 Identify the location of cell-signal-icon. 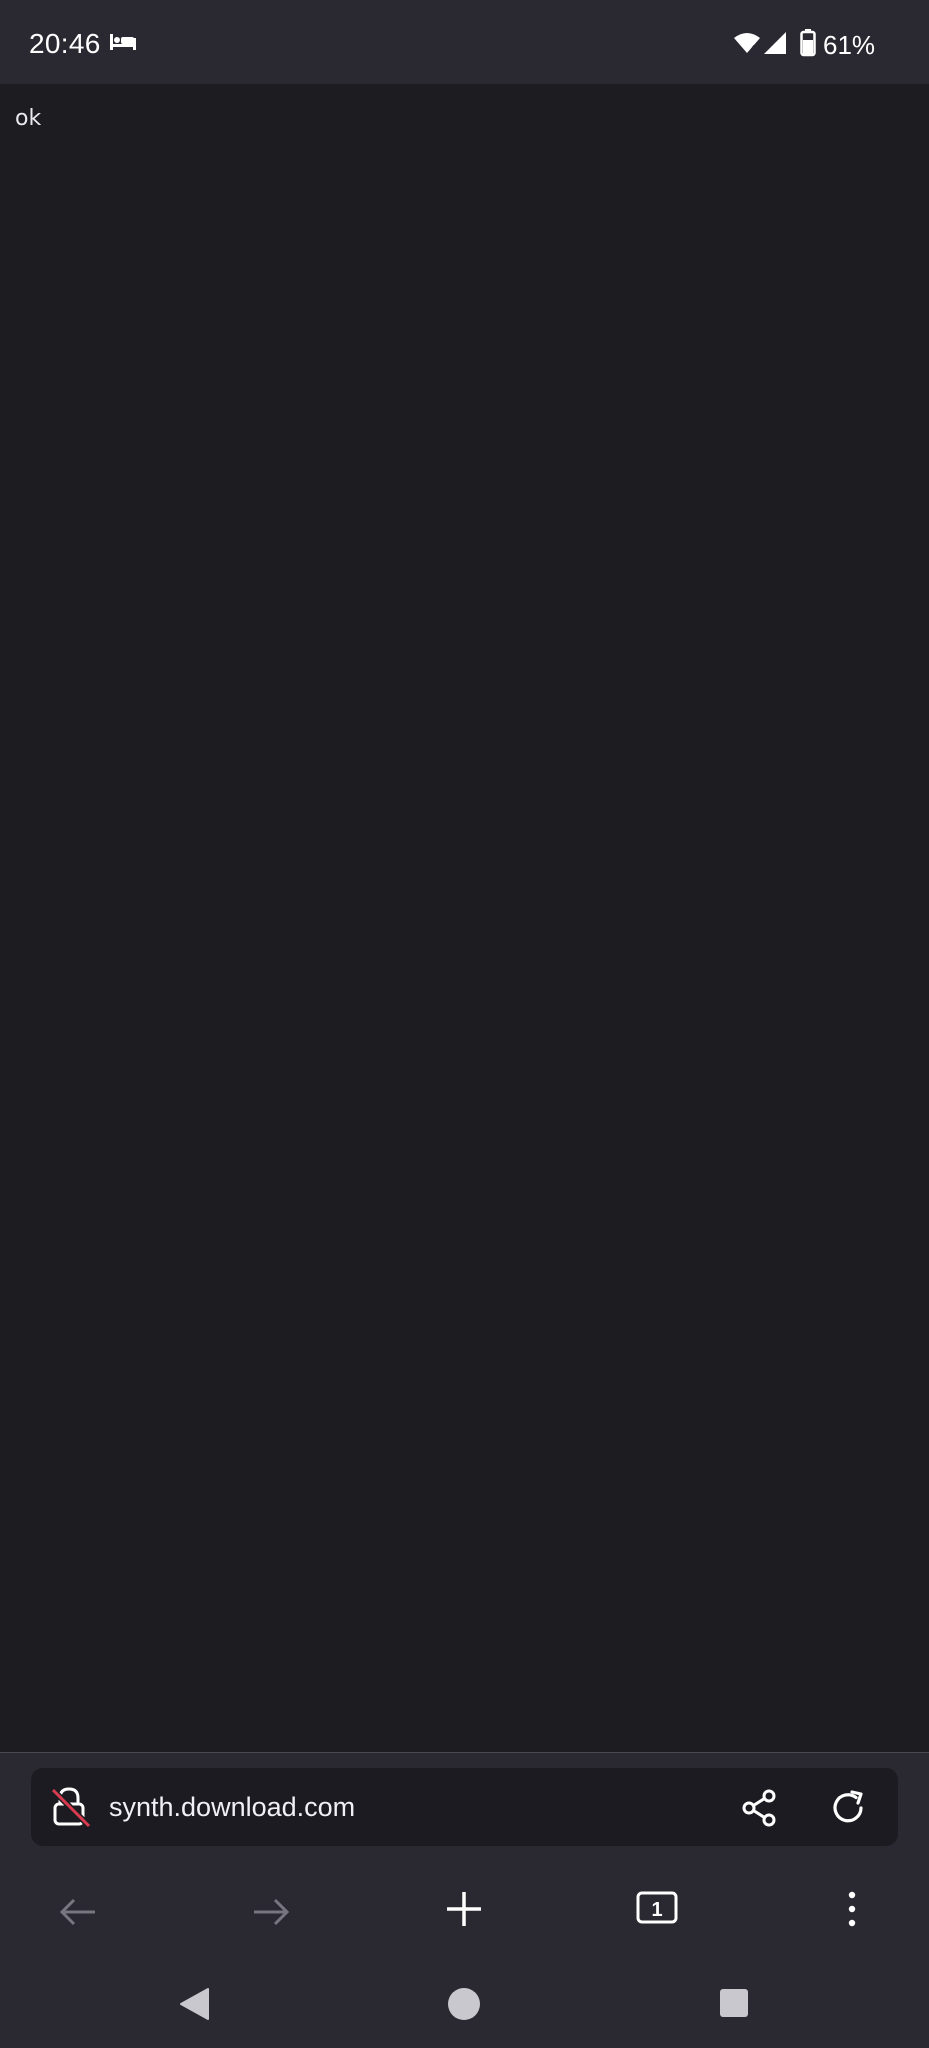
(775, 45).